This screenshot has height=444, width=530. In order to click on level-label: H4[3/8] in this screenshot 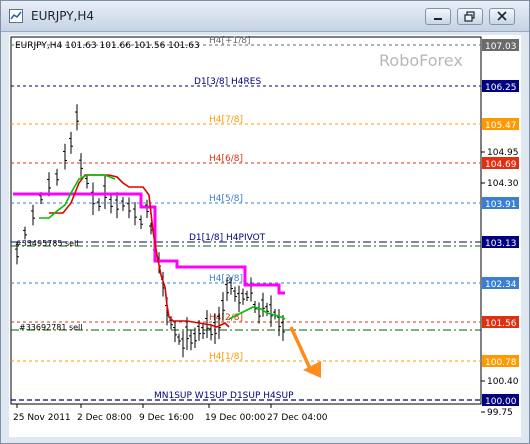, I will do `click(226, 279)`.